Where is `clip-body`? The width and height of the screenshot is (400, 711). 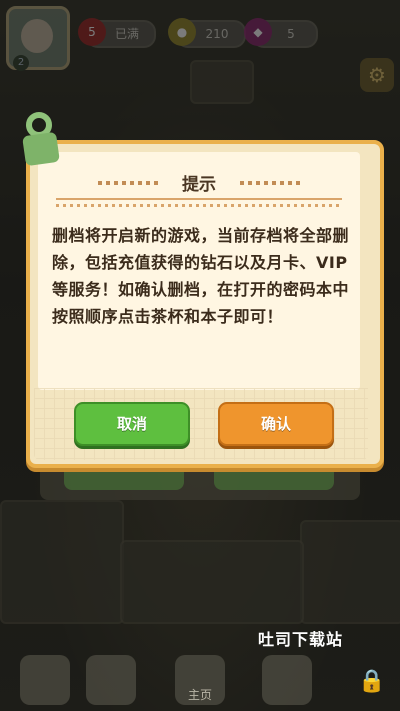
clip-body is located at coordinates (41, 149).